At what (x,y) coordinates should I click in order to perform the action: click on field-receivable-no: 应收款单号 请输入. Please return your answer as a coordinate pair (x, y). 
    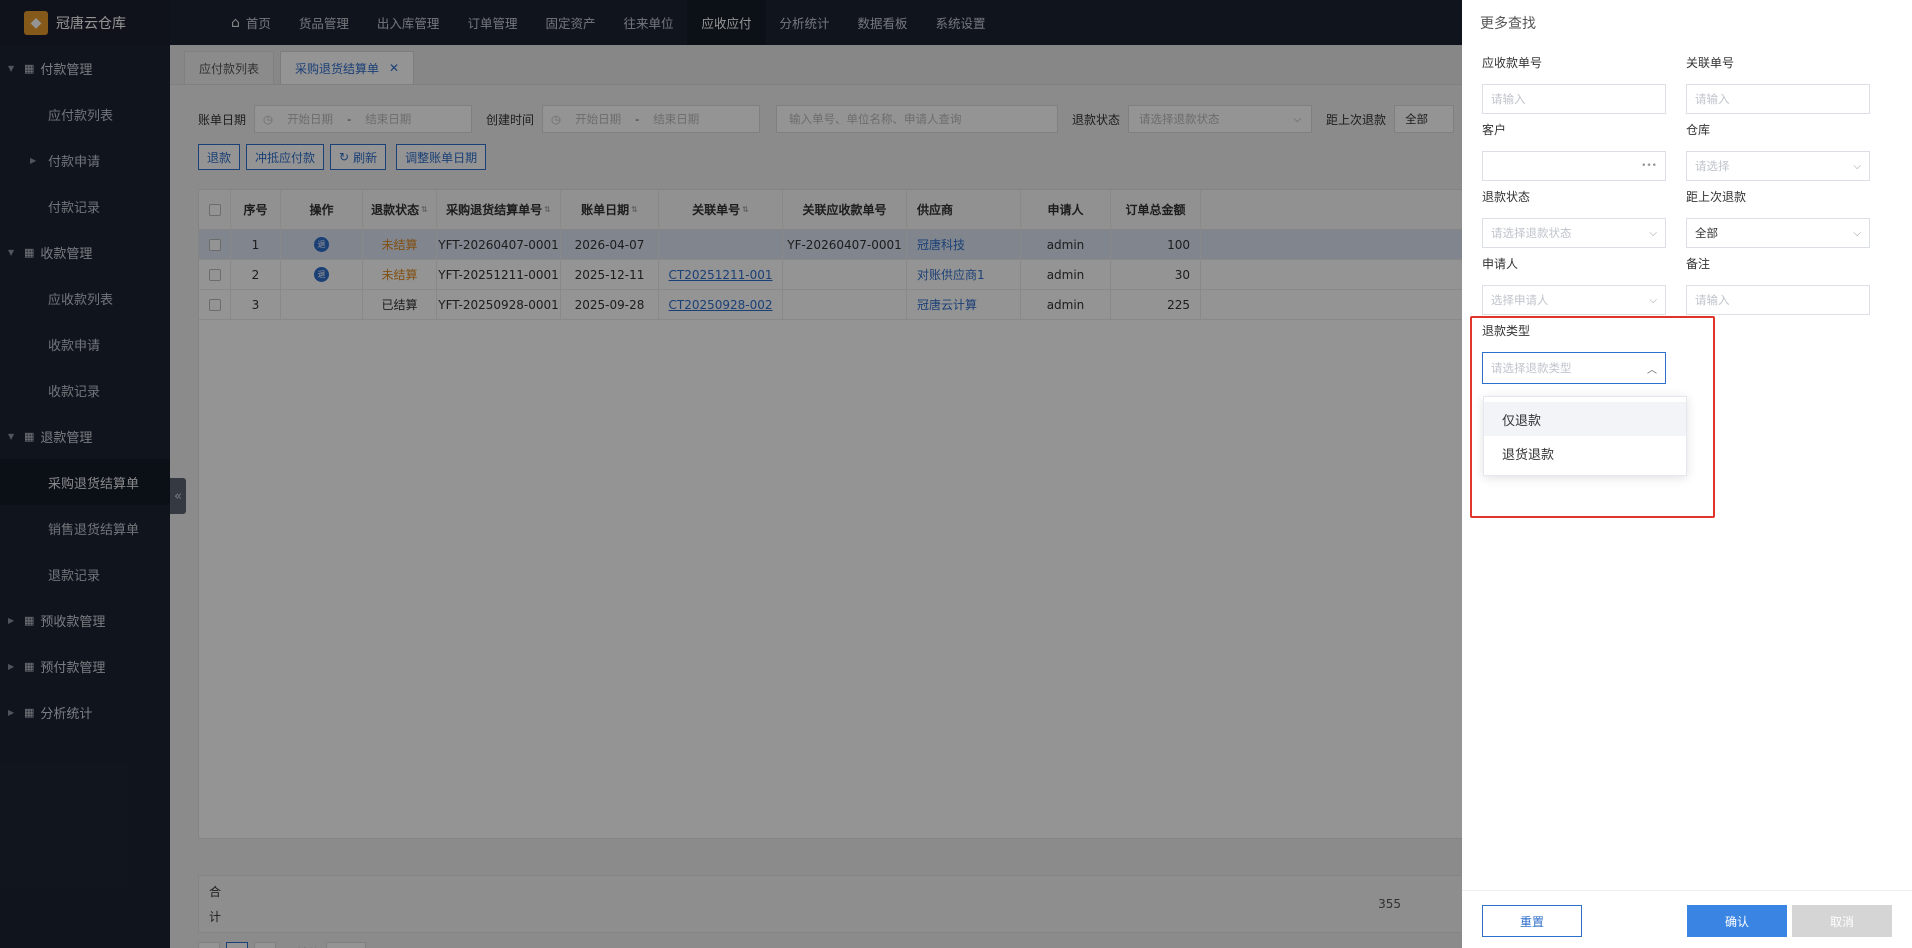
    Looking at the image, I should click on (1574, 84).